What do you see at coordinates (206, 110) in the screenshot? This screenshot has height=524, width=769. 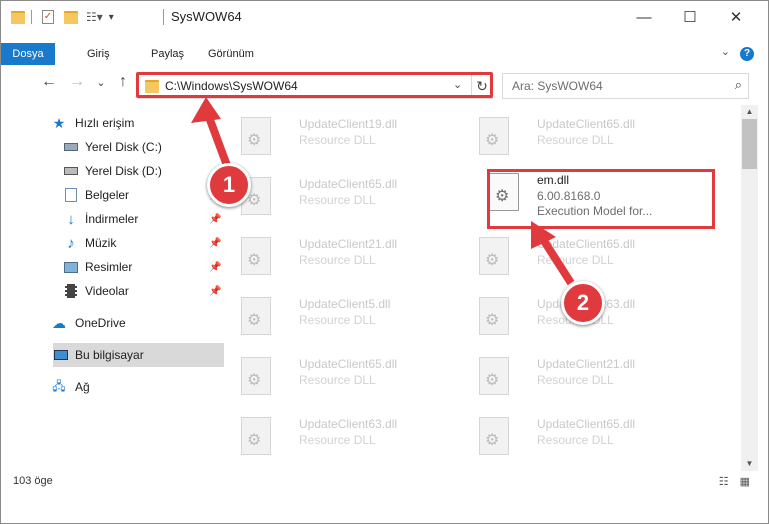 I see `arrow-1-head` at bounding box center [206, 110].